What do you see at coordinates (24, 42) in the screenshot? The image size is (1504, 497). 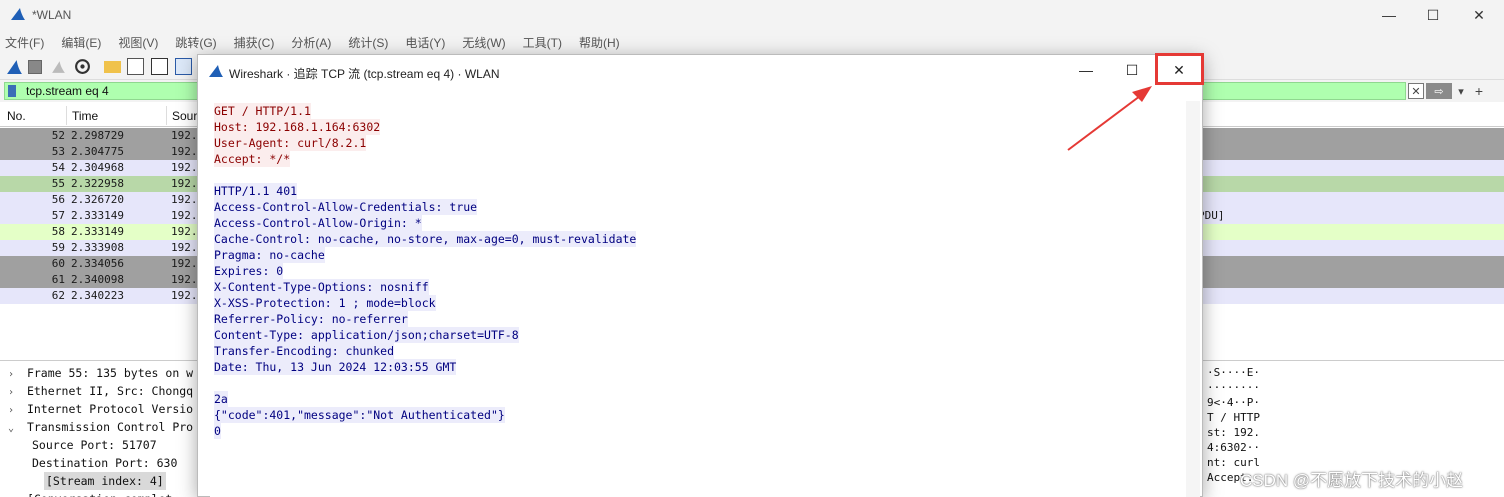 I see `menu-item: 文件(F)` at bounding box center [24, 42].